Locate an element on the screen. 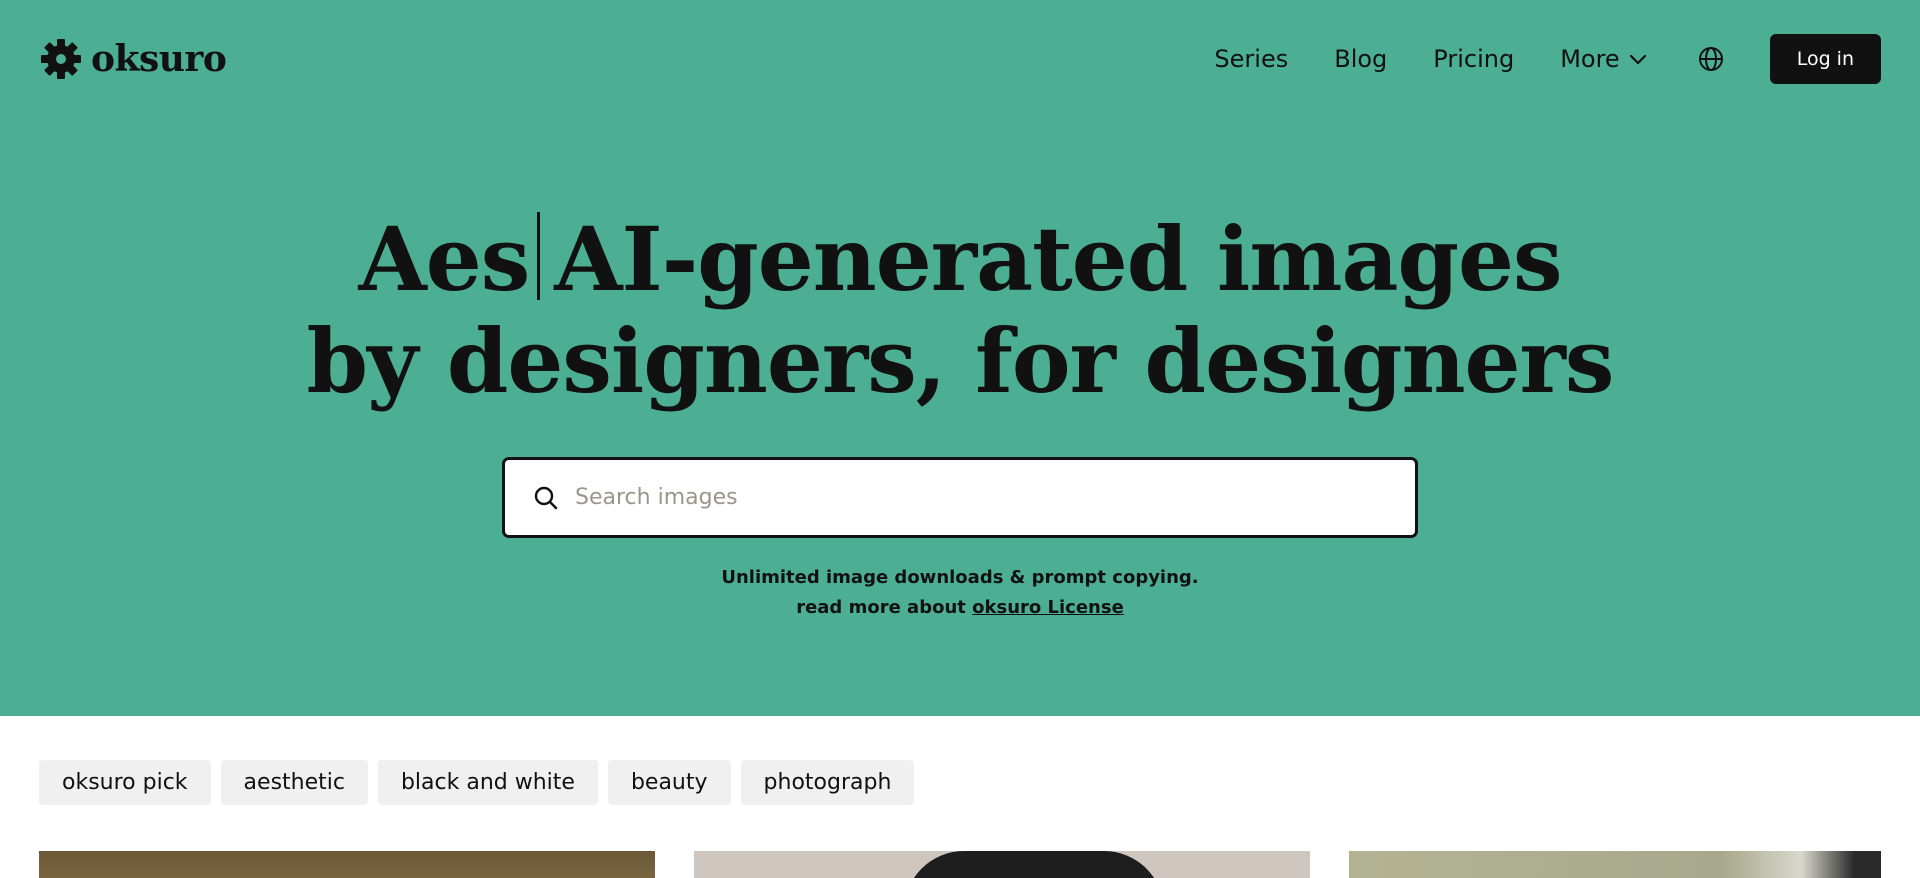 Image resolution: width=1920 pixels, height=878 pixels. nav-more: More is located at coordinates (1604, 59).